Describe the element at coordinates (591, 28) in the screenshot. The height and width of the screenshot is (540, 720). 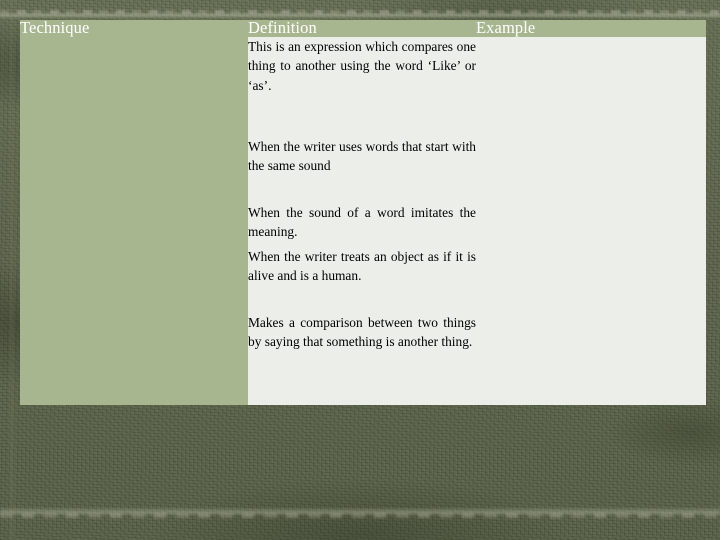
I see `column-header-example: Example` at that location.